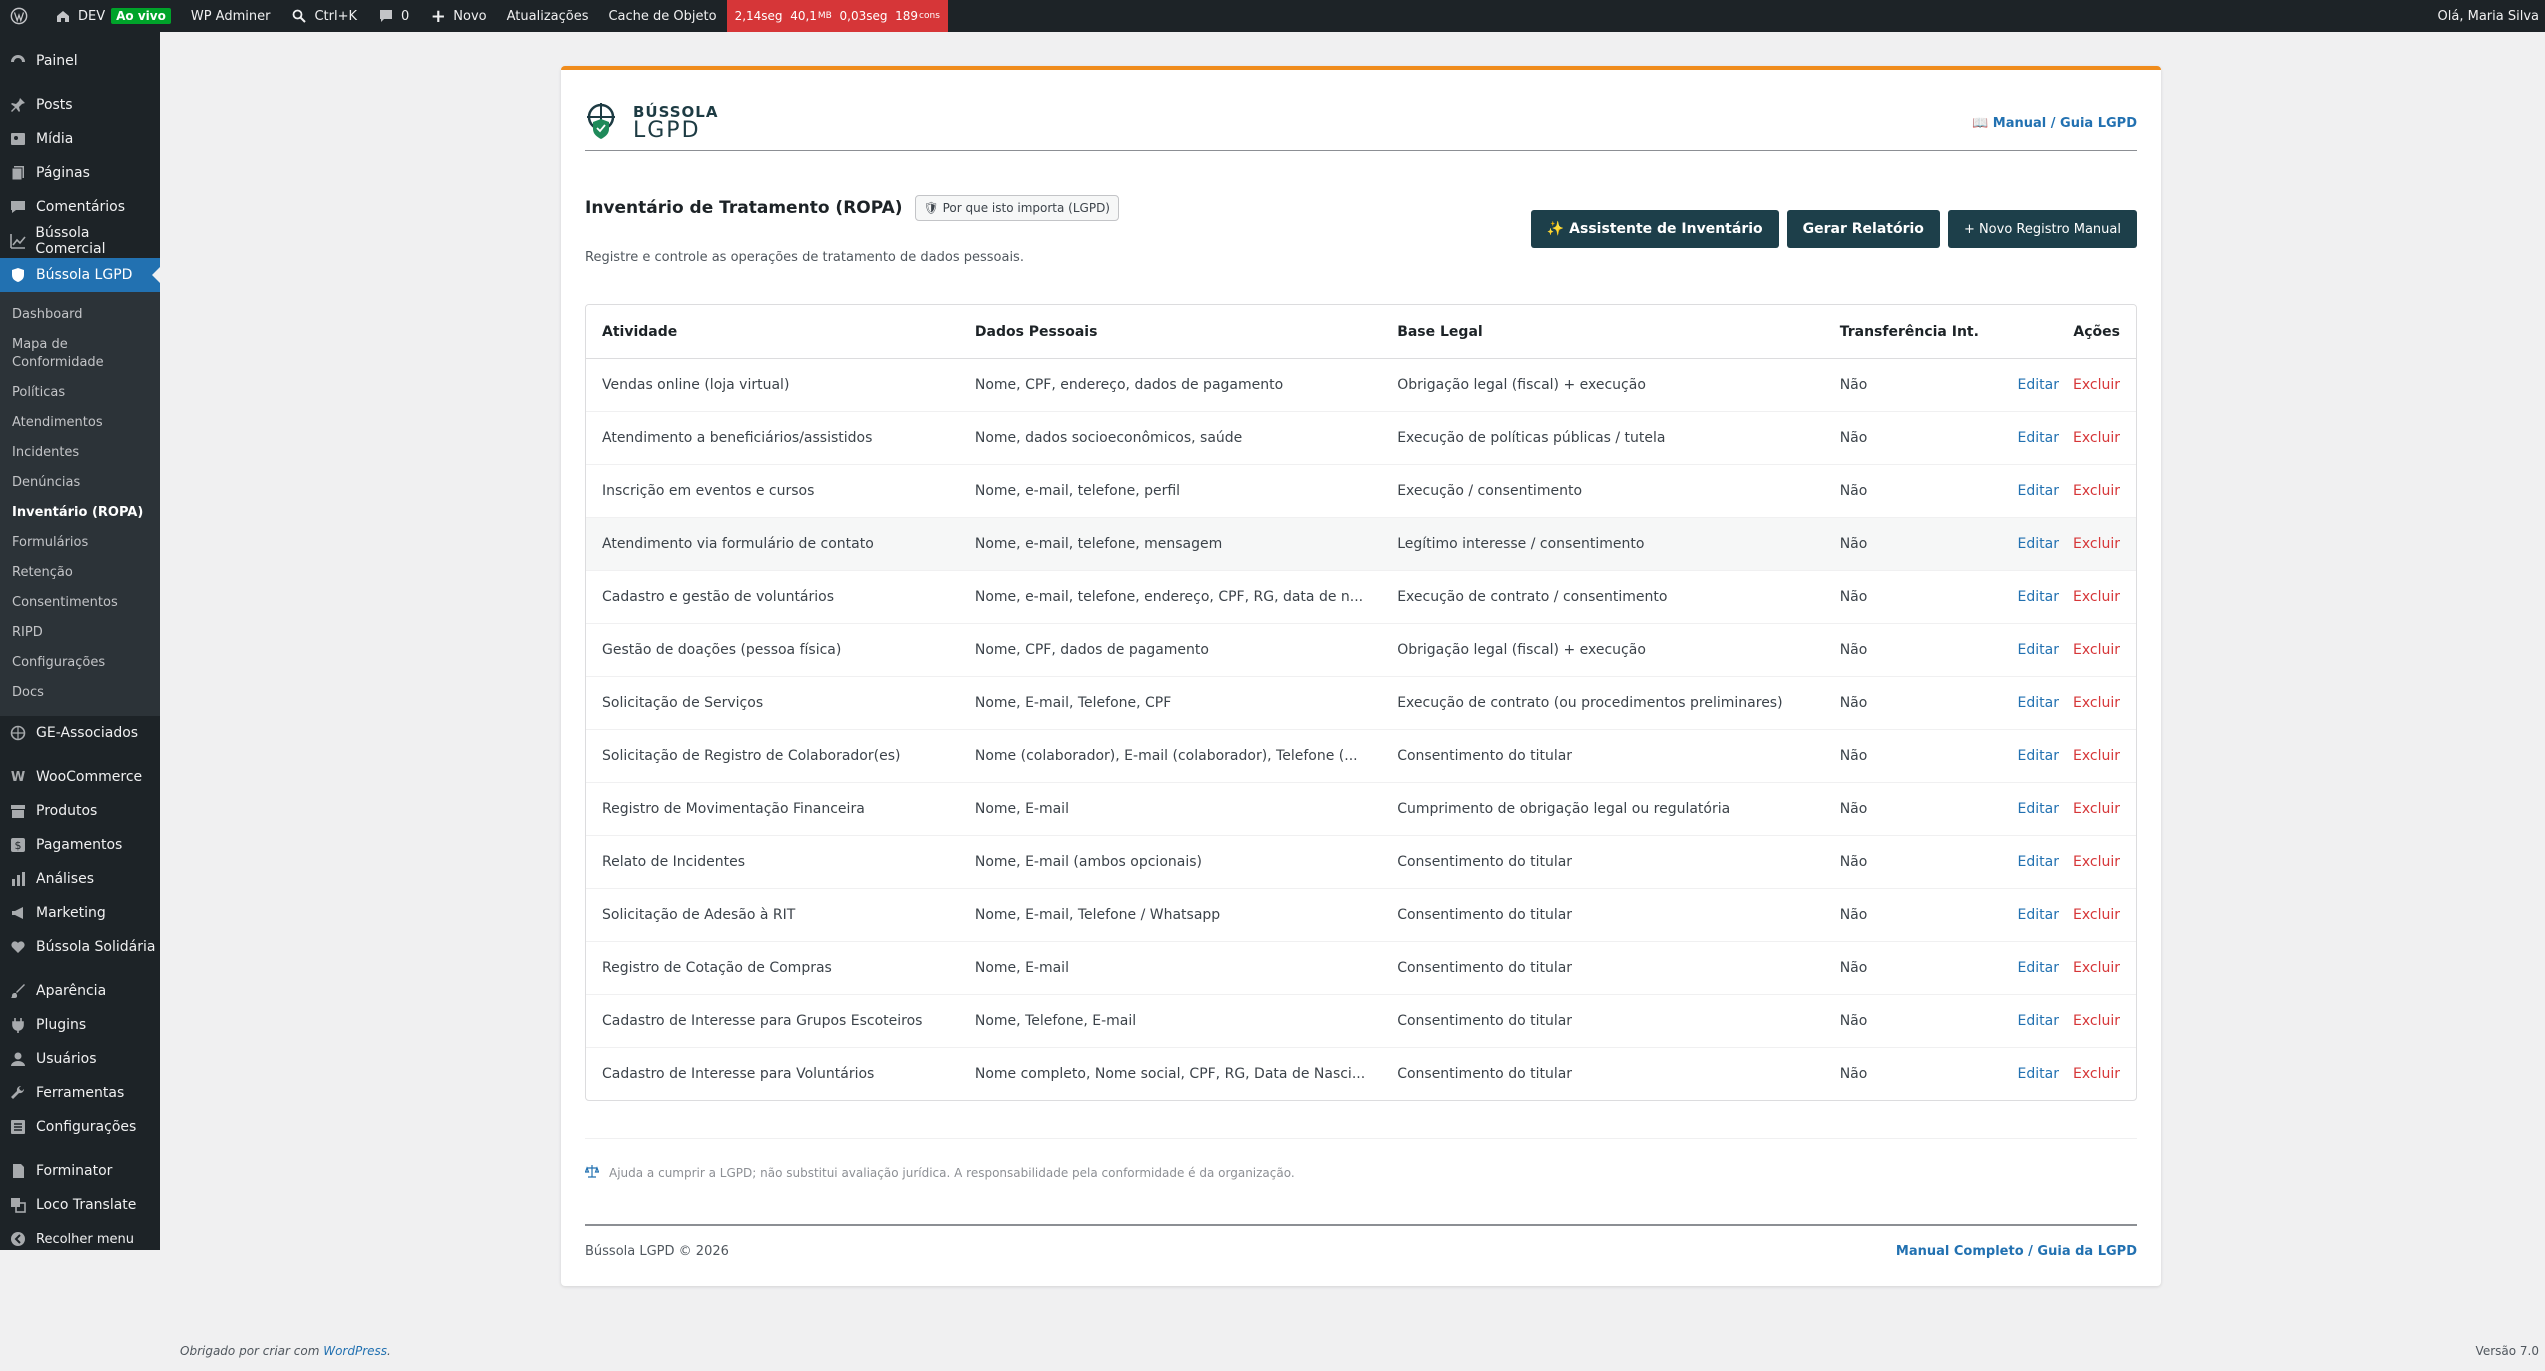 The width and height of the screenshot is (2545, 1371). Describe the element at coordinates (1654, 229) in the screenshot. I see `inventory-assistant-button: ✨ Assistente de Inventário` at that location.